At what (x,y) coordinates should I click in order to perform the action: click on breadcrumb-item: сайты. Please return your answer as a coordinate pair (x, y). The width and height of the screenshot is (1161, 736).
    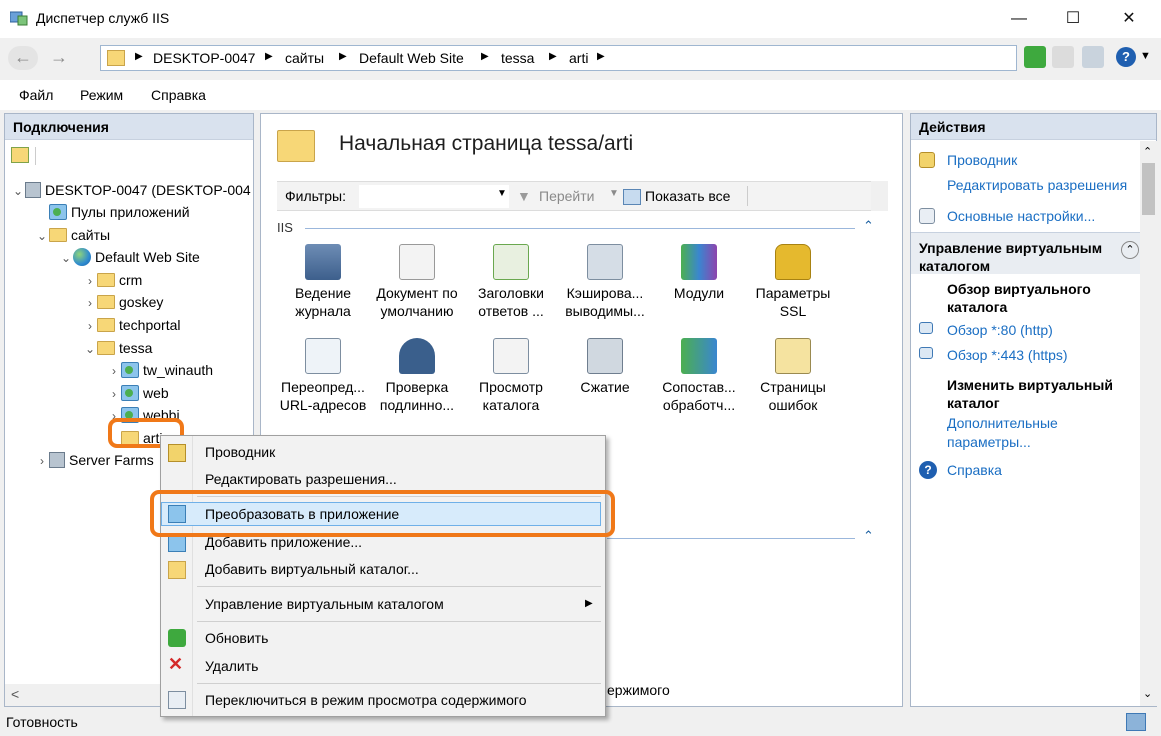
    Looking at the image, I should click on (304, 58).